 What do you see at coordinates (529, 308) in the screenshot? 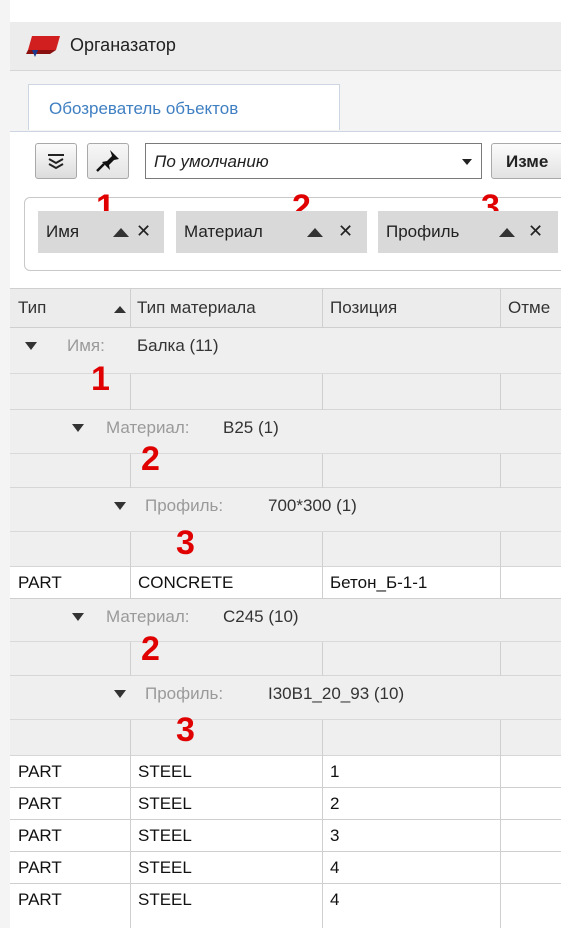
I see `column-header-mark: Отме` at bounding box center [529, 308].